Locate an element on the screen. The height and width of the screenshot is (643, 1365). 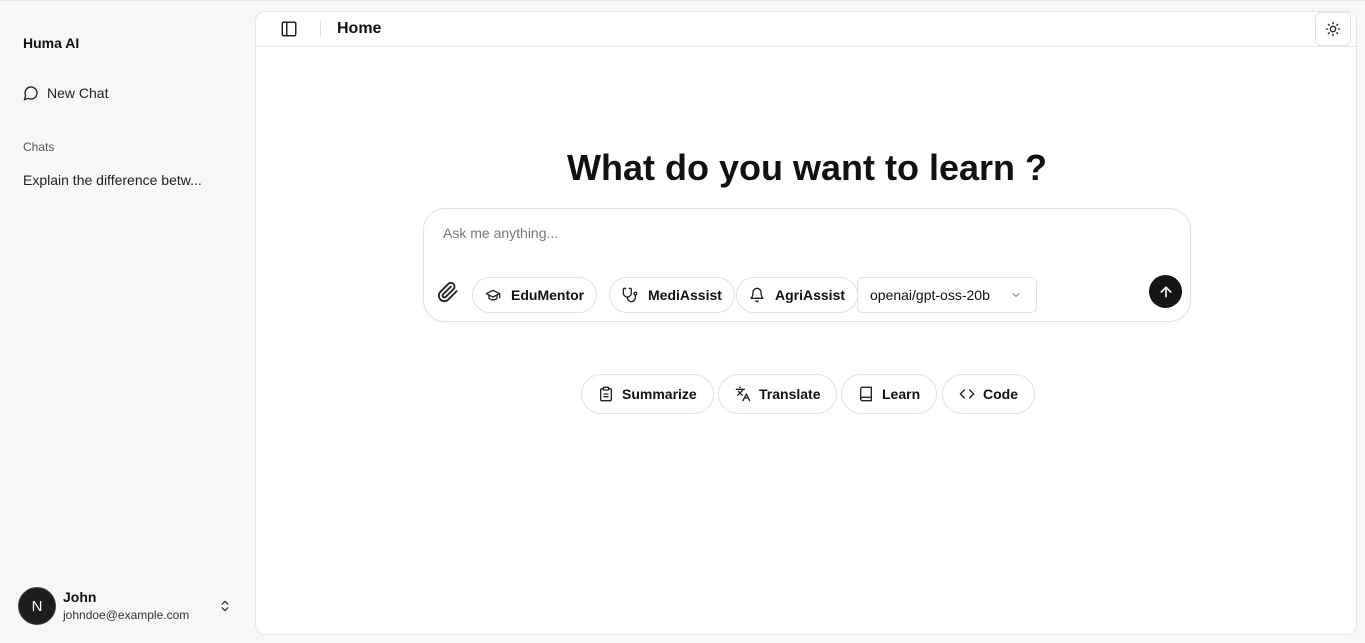
clipboard-icon is located at coordinates (606, 394).